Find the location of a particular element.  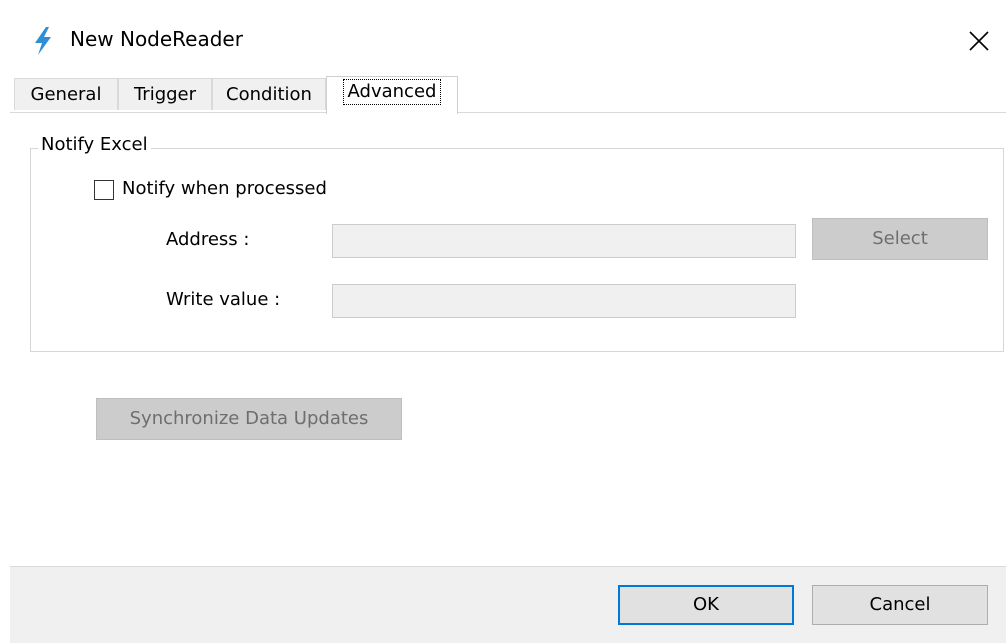

tab-strip: General Trigger Condition Advanced is located at coordinates (508, 95).